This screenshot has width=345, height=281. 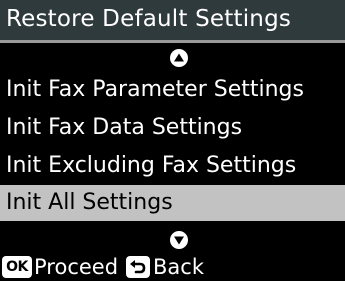 I want to click on triangle-up-icon-shape, so click(x=179, y=57).